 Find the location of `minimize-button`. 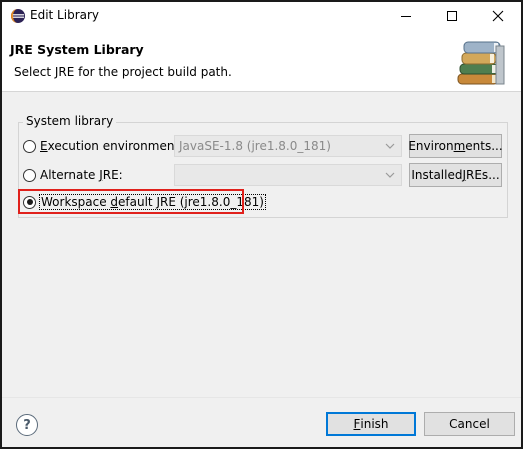

minimize-button is located at coordinates (406, 16).